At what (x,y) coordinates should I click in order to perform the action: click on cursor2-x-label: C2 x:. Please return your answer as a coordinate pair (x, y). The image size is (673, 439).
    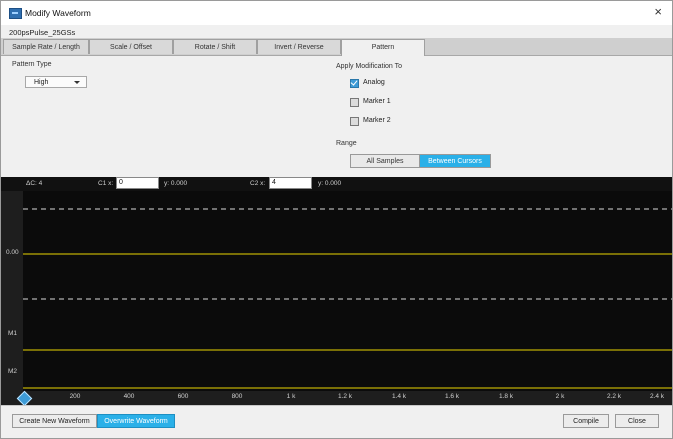
    Looking at the image, I should click on (258, 183).